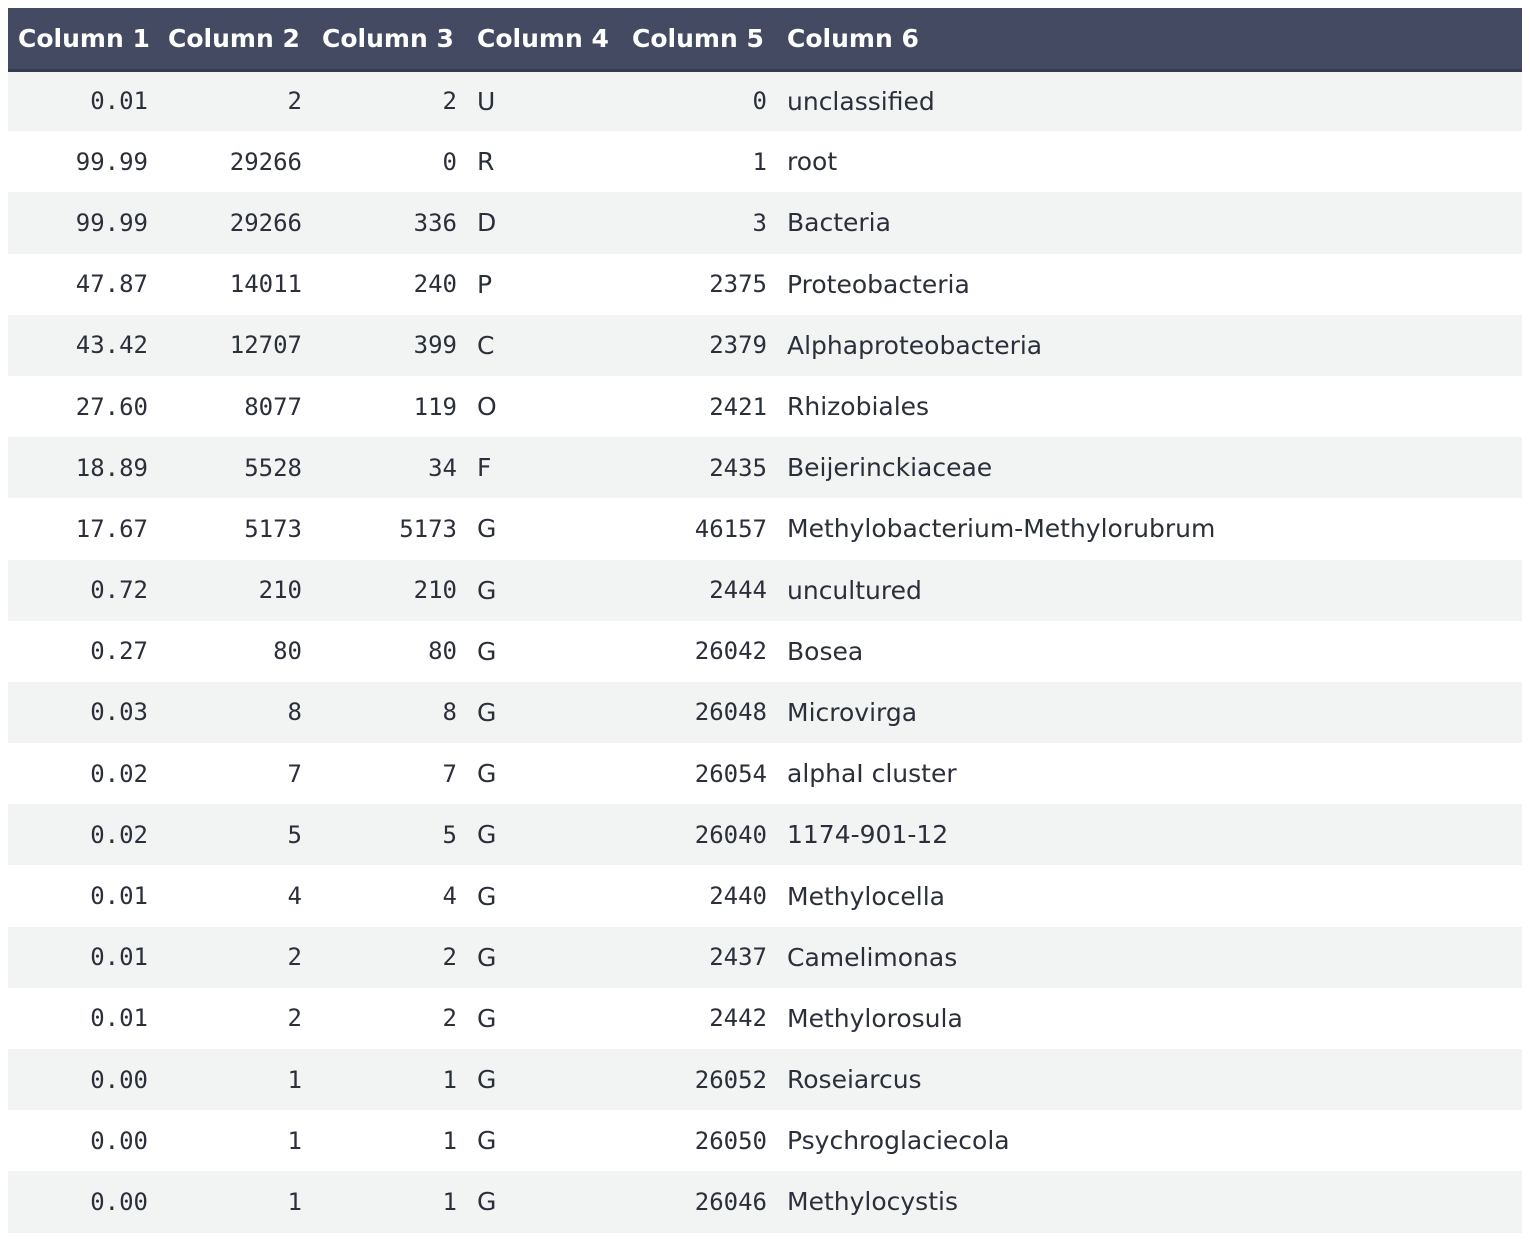  What do you see at coordinates (861, 101) in the screenshot?
I see `name-cell: unclassified` at bounding box center [861, 101].